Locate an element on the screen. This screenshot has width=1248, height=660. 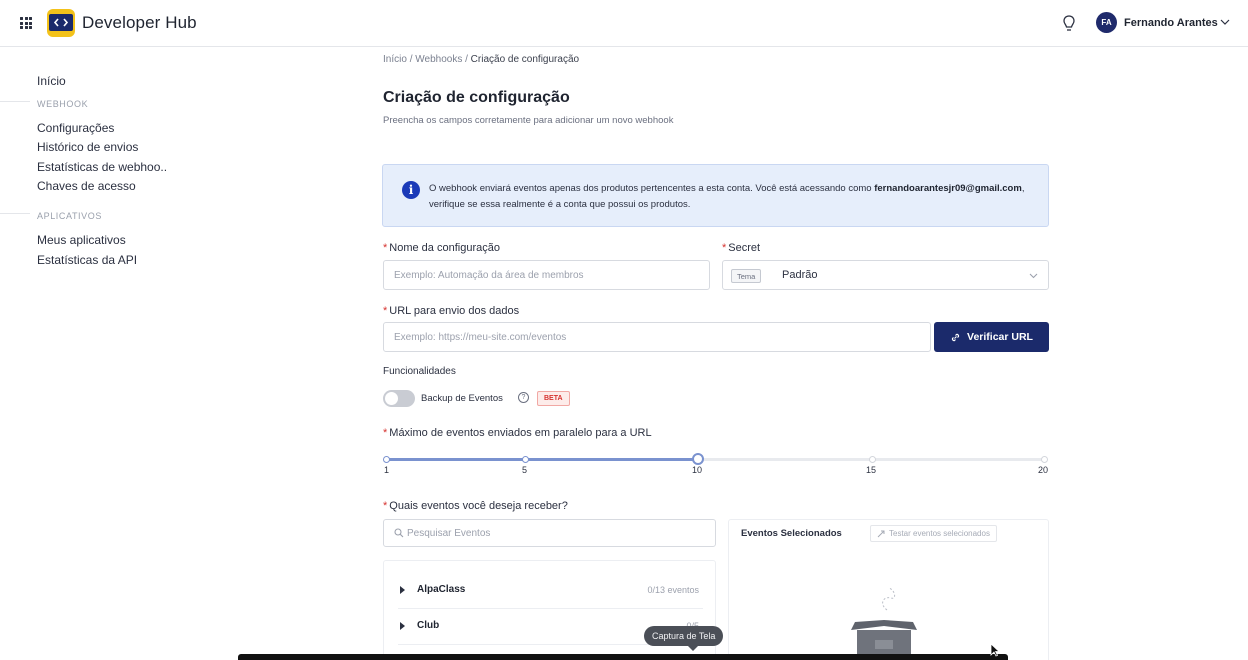
test-selected-events-button: Testar eventos selecionados is located at coordinates (933, 533).